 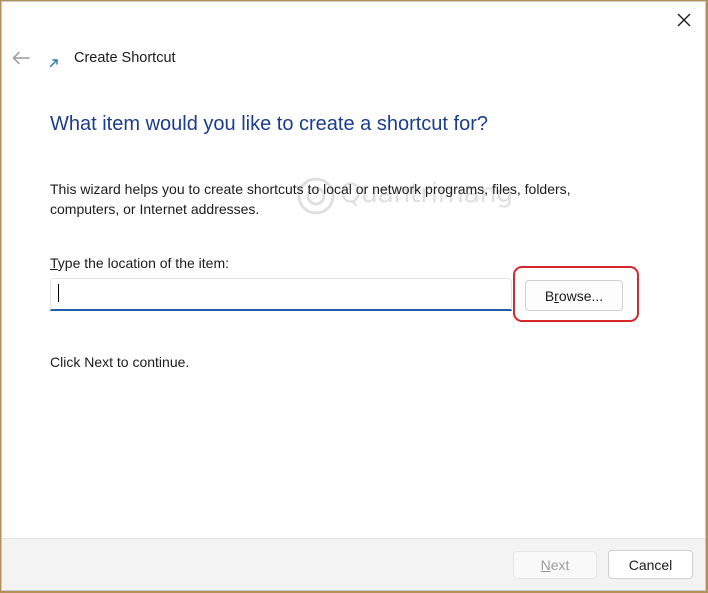 What do you see at coordinates (125, 58) in the screenshot?
I see `window-title: Create Shortcut` at bounding box center [125, 58].